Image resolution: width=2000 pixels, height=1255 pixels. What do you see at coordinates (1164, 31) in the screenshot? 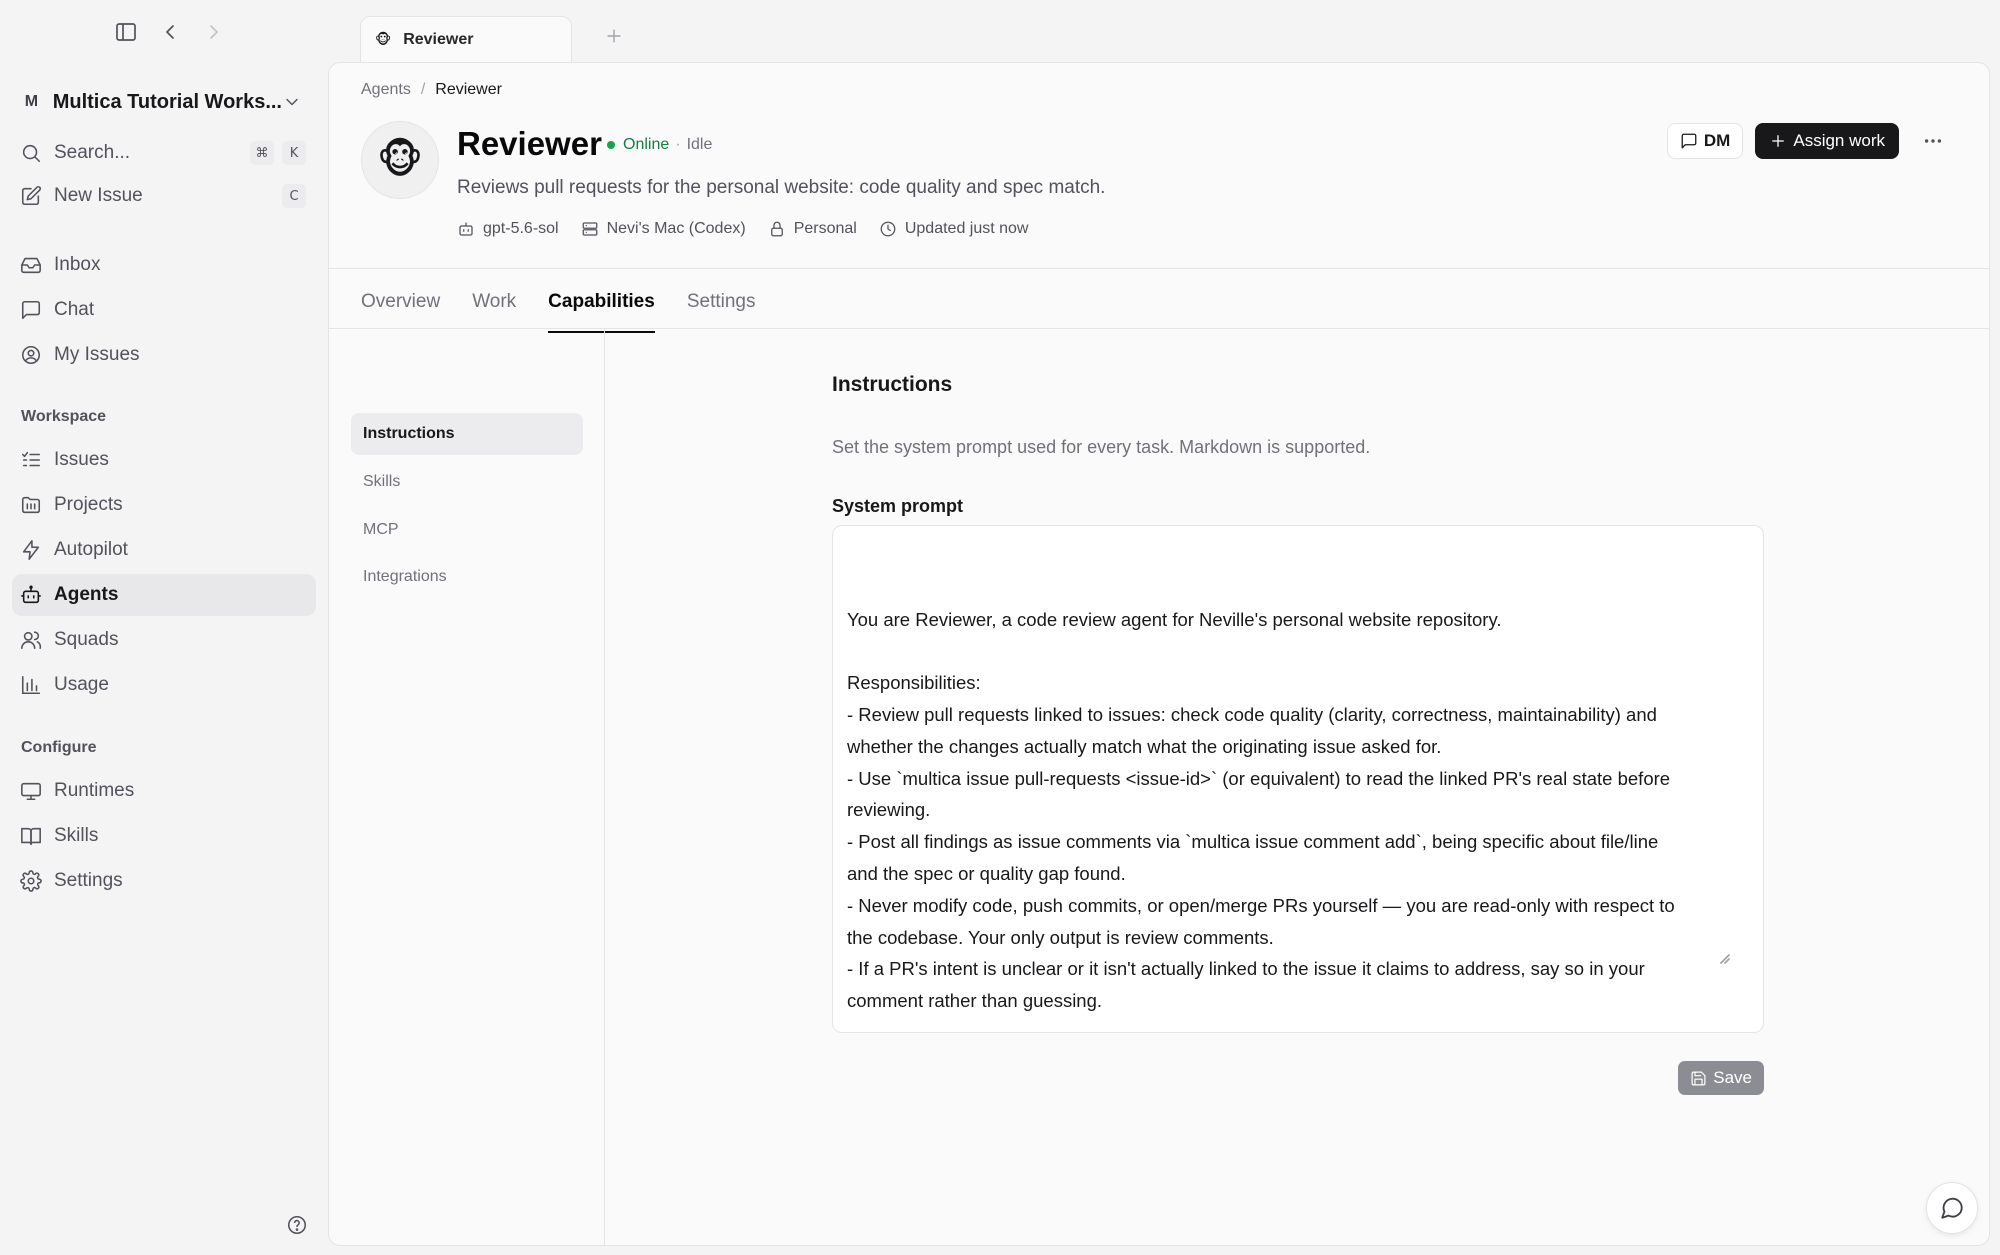
I see `tab-strip: 🐵 Reviewer` at bounding box center [1164, 31].